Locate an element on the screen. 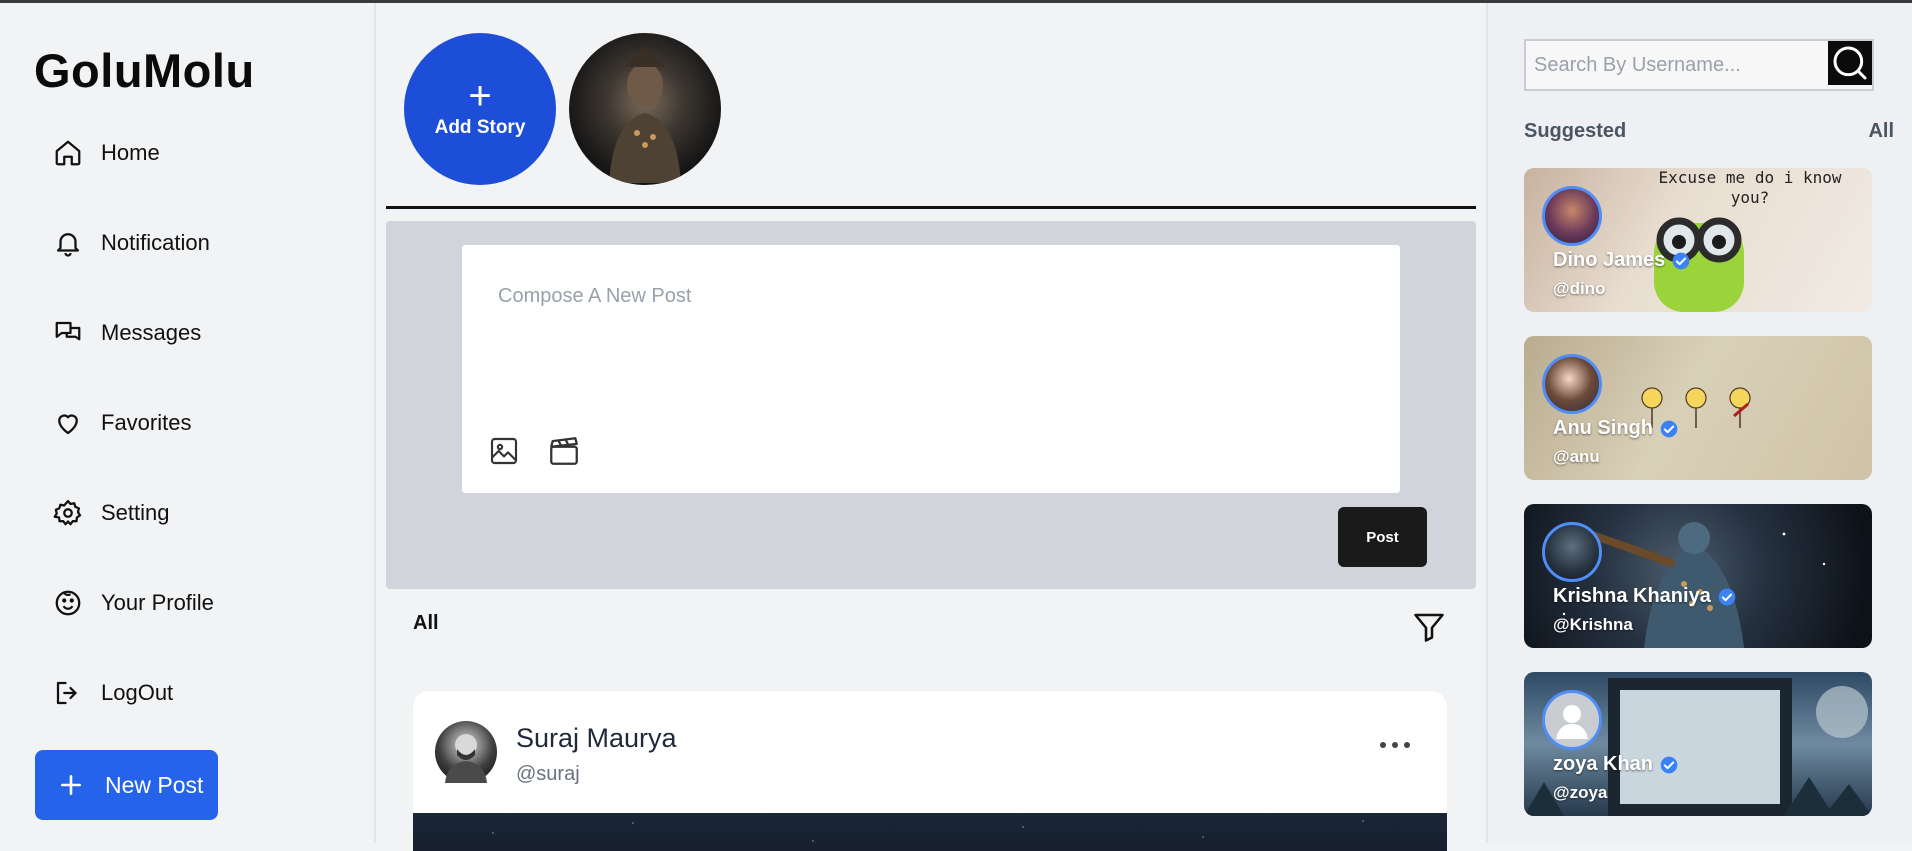 The width and height of the screenshot is (1912, 851). suggested-user-handle: @dino is located at coordinates (1579, 288).